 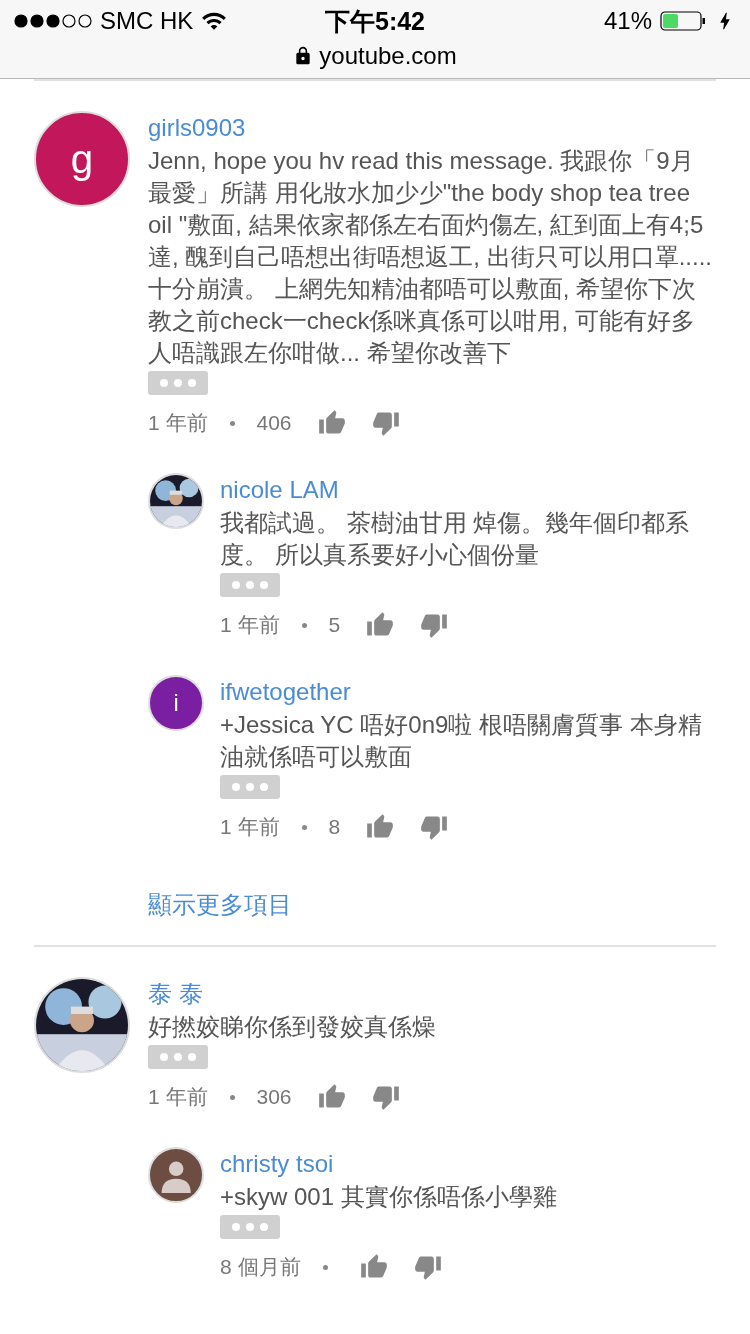 What do you see at coordinates (430, 257) in the screenshot?
I see `comment-text: Jenn, hope you hv read this message. 我跟你「9月最愛」所講 用化妝水加少少"the body shop tea tree oil "敷面, 結果依家都係左右面灼傷左, 紅到面上有4;5達, 醜到自己唔想出街唔想返工, 出街只可以用口罩.....十分崩潰。 上網先知精油都唔可以敷面, 希望你下次教之前check一check係咪真係可以咁用, 可能有好多人唔識跟左你咁做... 希望你改善下` at bounding box center [430, 257].